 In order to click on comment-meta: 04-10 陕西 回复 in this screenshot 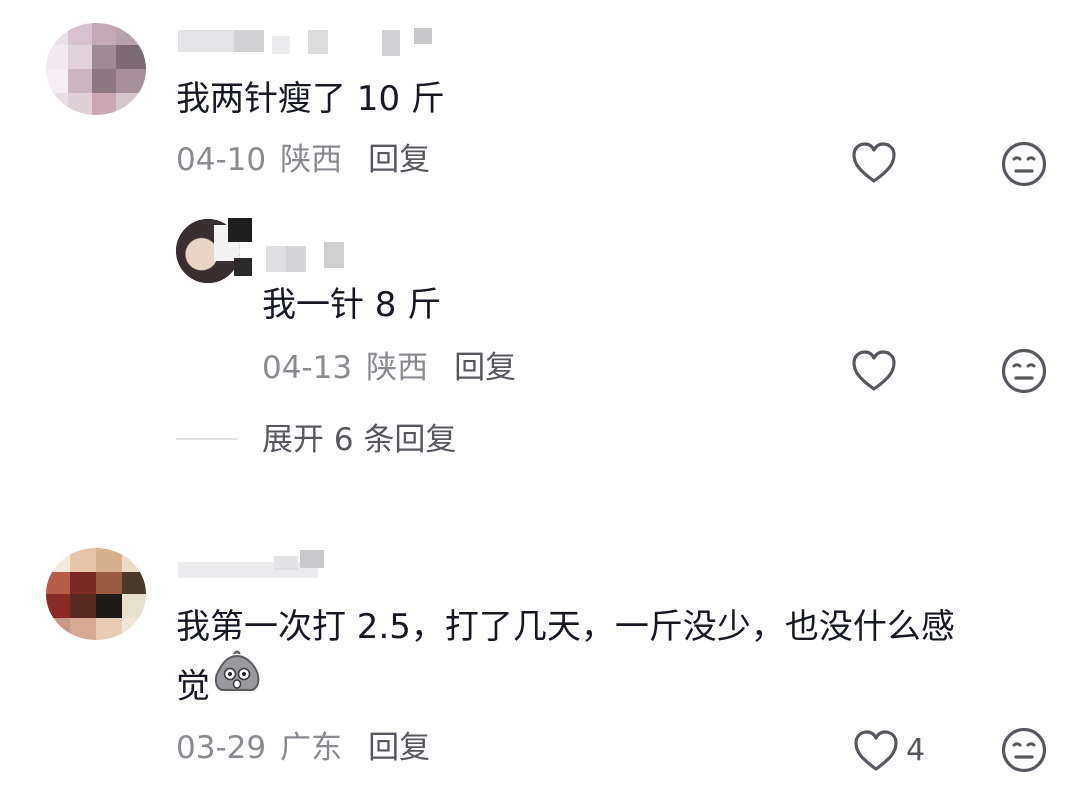, I will do `click(303, 160)`.